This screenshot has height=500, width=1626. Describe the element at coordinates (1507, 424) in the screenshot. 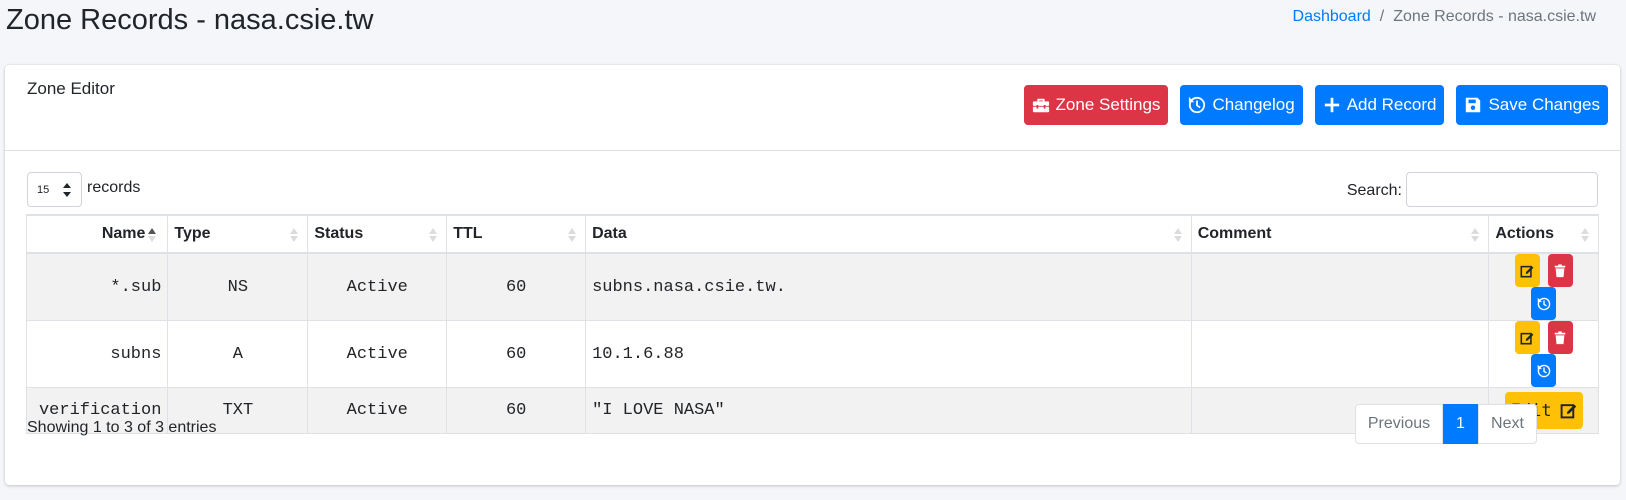

I see `next-page-button: Next` at that location.